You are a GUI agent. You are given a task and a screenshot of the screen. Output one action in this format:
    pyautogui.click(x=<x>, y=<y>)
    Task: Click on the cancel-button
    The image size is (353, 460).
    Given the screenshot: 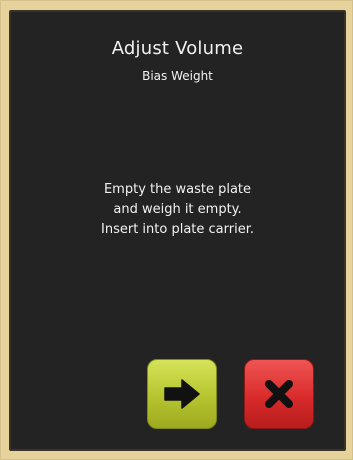 What is the action you would take?
    pyautogui.click(x=279, y=394)
    